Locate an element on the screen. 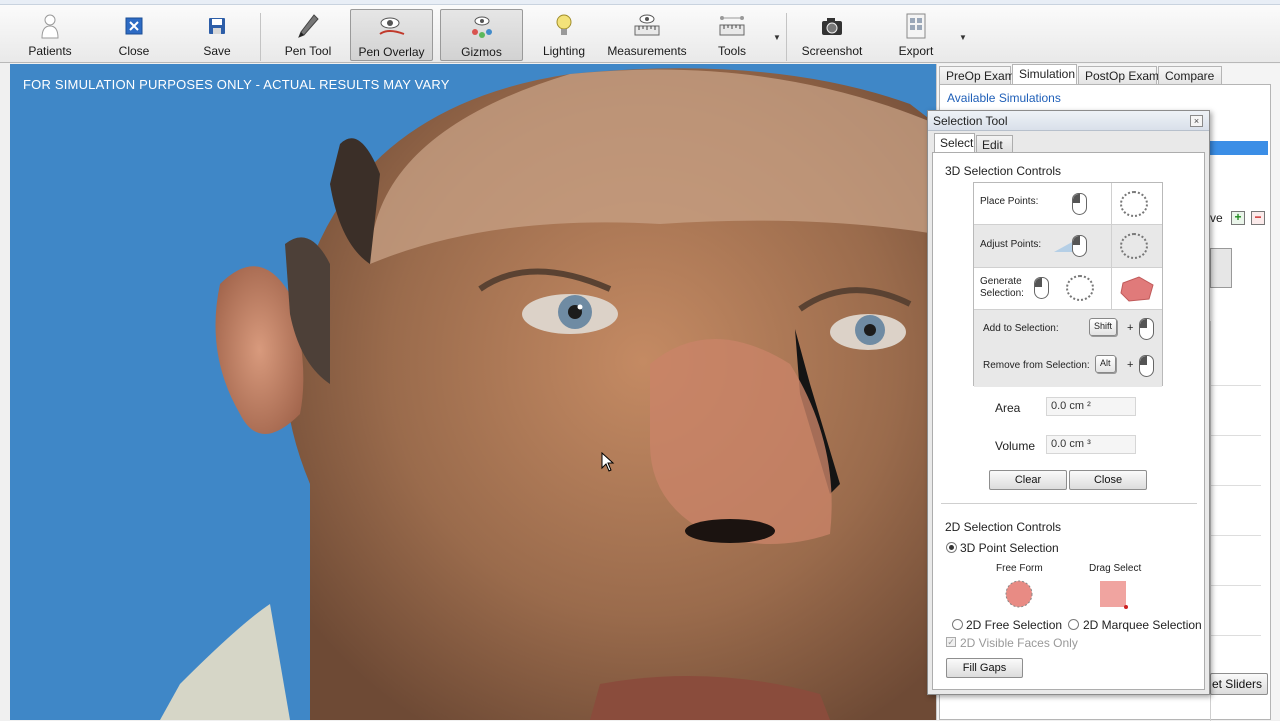  pen-tool-button: Pen Tool is located at coordinates (308, 35).